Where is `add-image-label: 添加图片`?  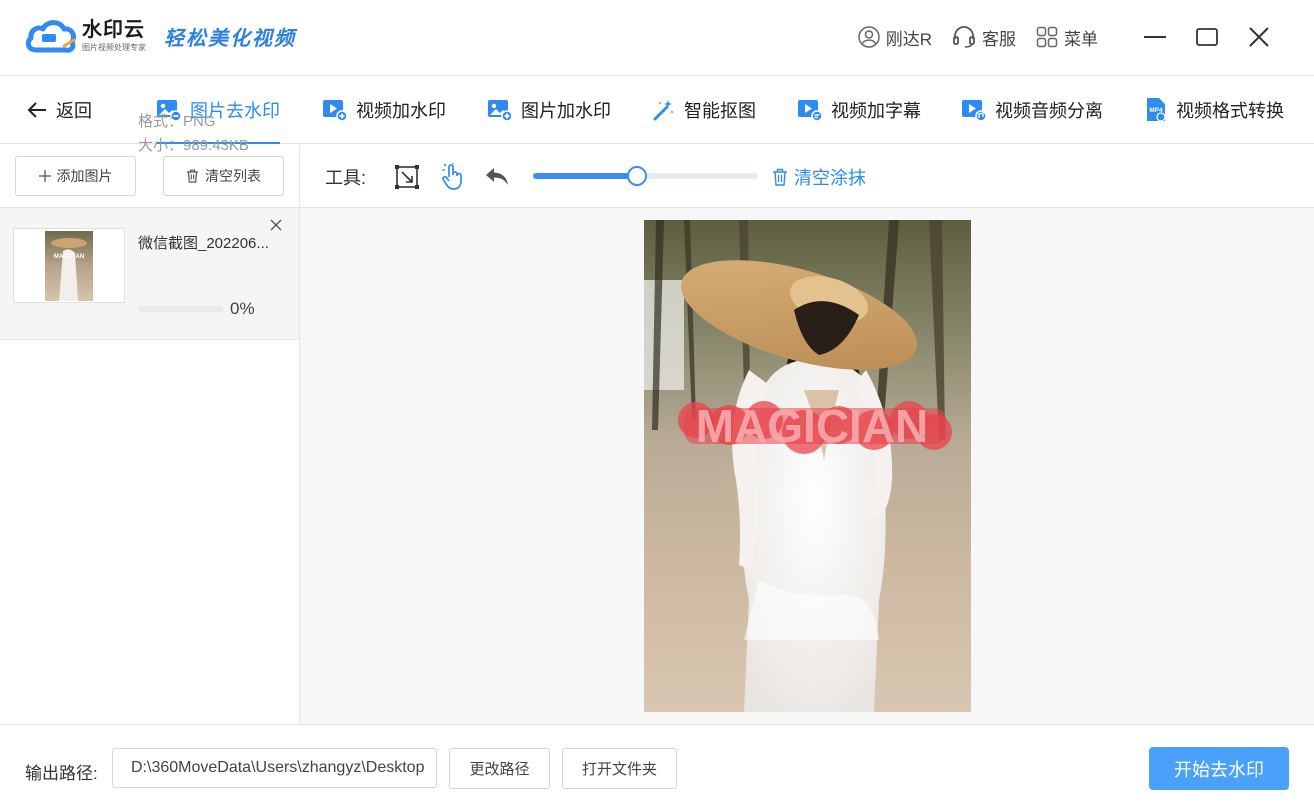 add-image-label: 添加图片 is located at coordinates (84, 176).